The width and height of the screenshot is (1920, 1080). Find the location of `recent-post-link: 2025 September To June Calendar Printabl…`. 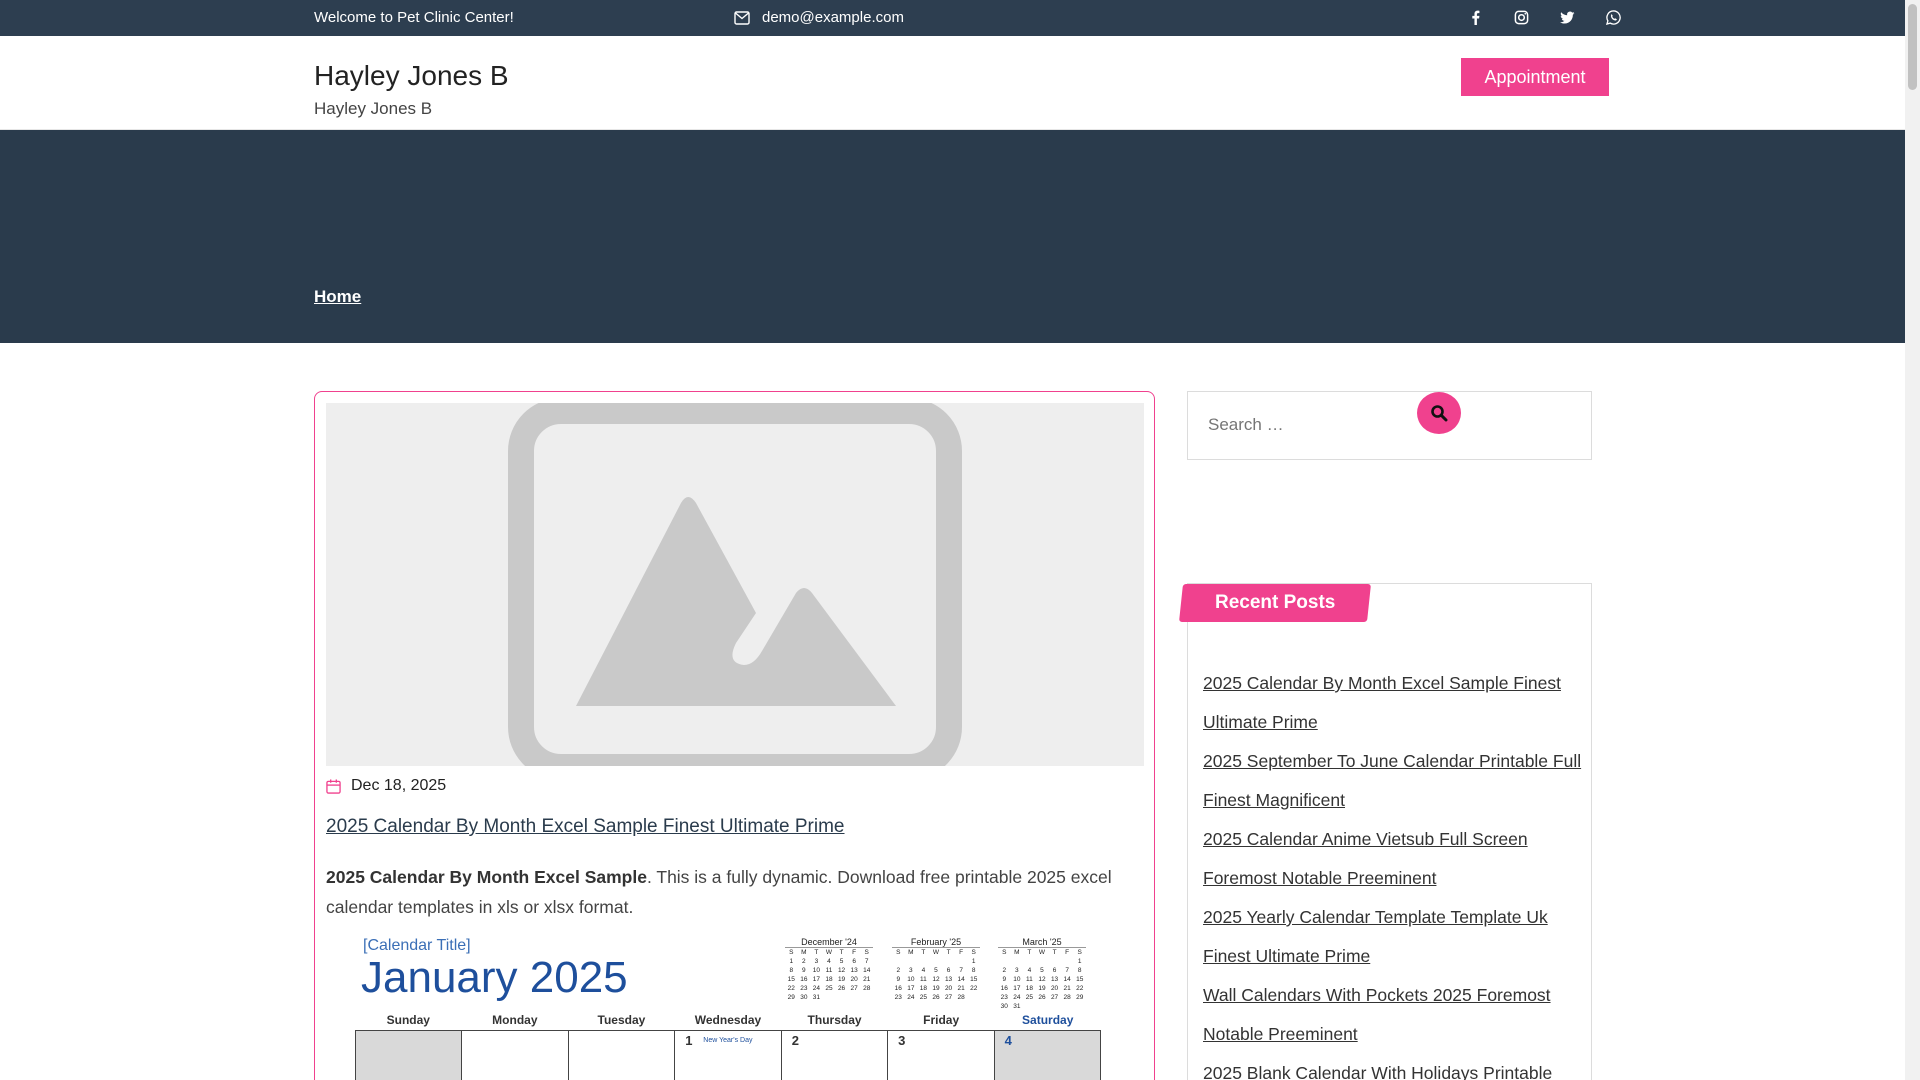

recent-post-link: 2025 September To June Calendar Printabl… is located at coordinates (1392, 780).